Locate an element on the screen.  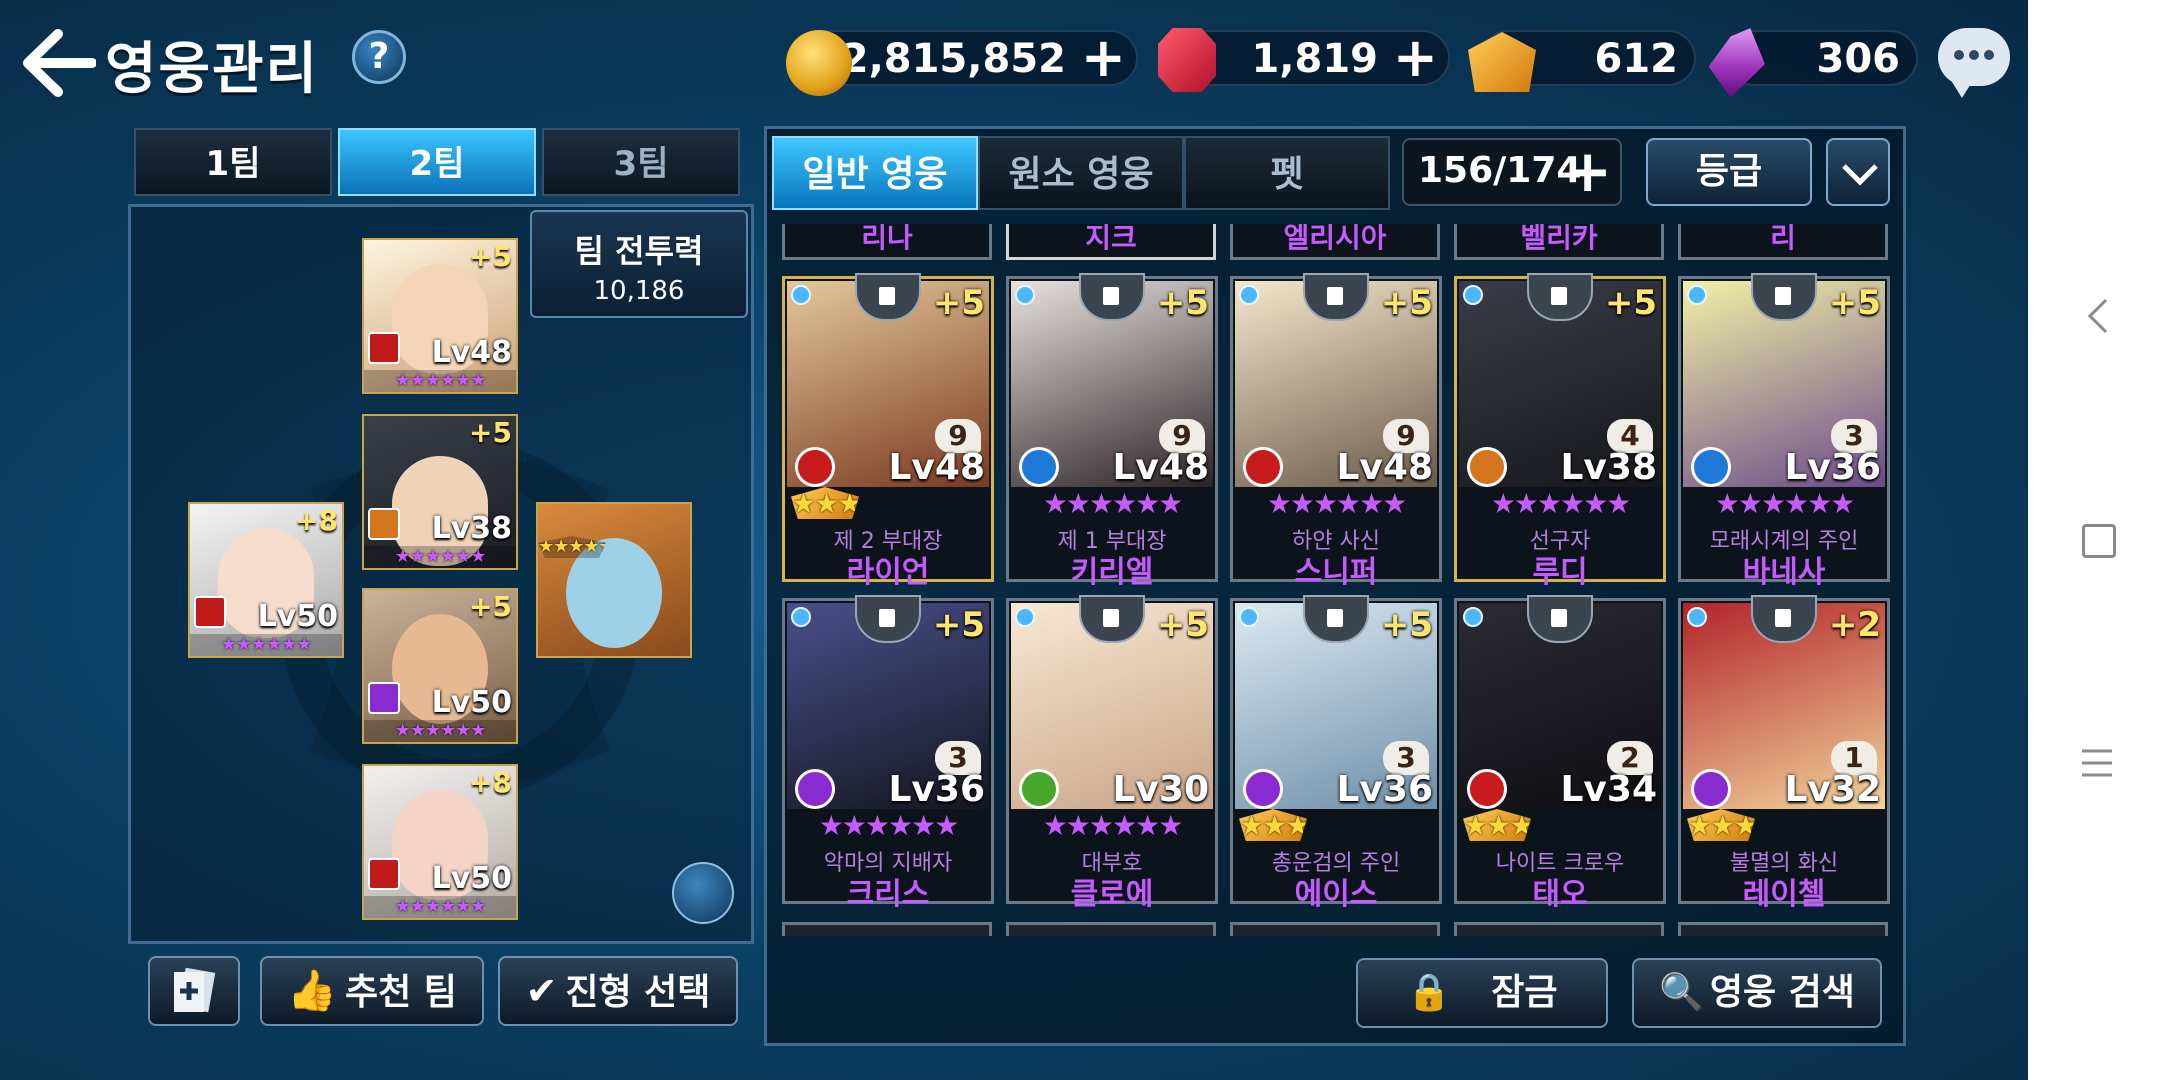
chat-icon is located at coordinates (1974, 63).